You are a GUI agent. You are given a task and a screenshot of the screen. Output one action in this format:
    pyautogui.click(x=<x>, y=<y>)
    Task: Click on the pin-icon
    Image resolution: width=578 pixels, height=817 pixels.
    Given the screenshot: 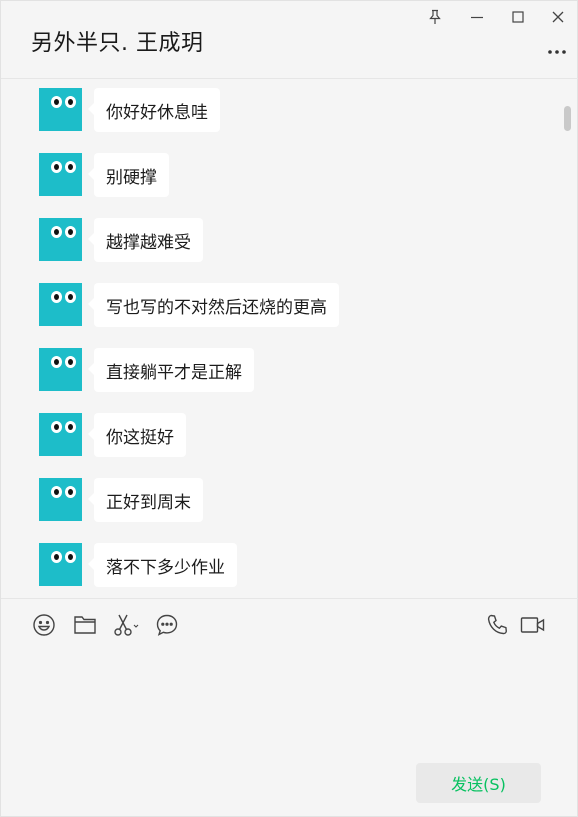 What is the action you would take?
    pyautogui.click(x=435, y=17)
    